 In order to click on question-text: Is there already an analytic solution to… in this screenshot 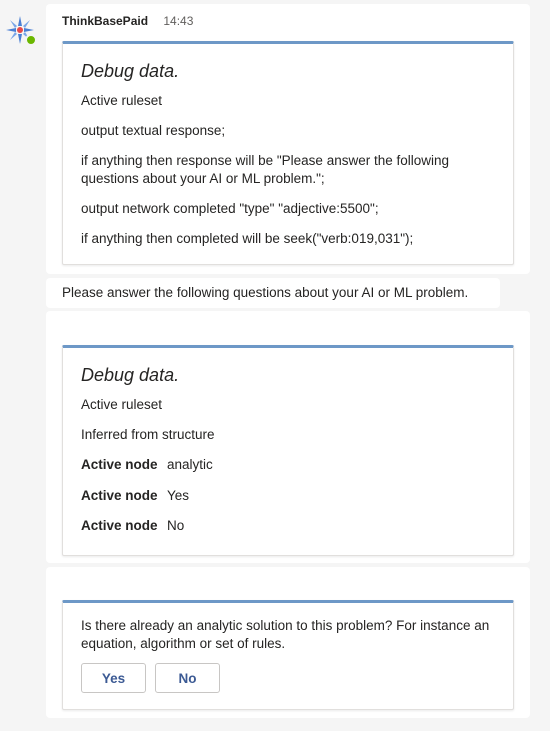, I will do `click(285, 634)`.